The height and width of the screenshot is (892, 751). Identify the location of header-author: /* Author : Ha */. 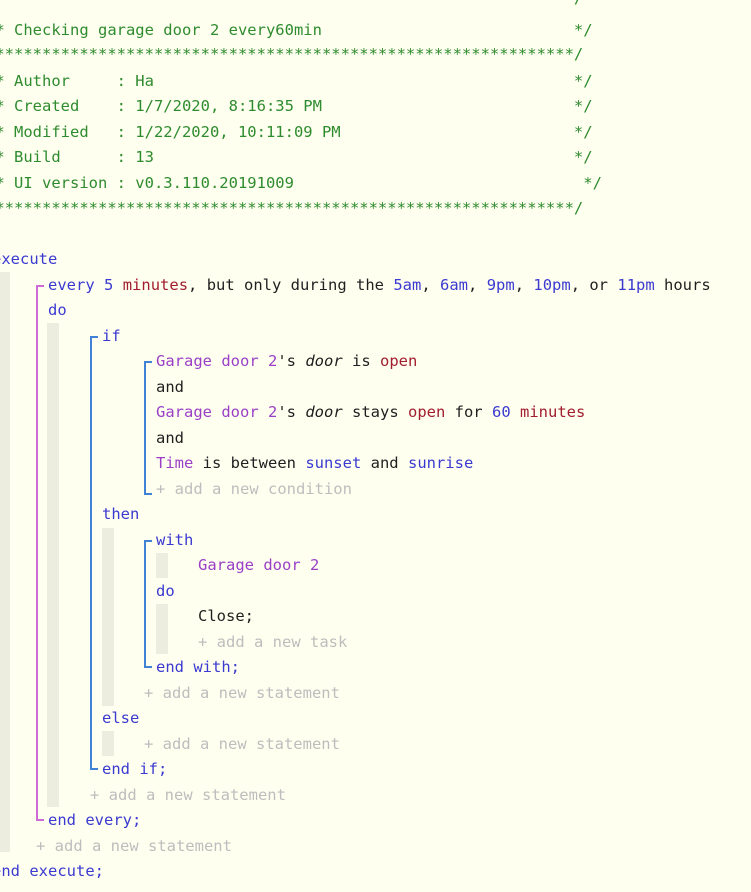
(296, 81).